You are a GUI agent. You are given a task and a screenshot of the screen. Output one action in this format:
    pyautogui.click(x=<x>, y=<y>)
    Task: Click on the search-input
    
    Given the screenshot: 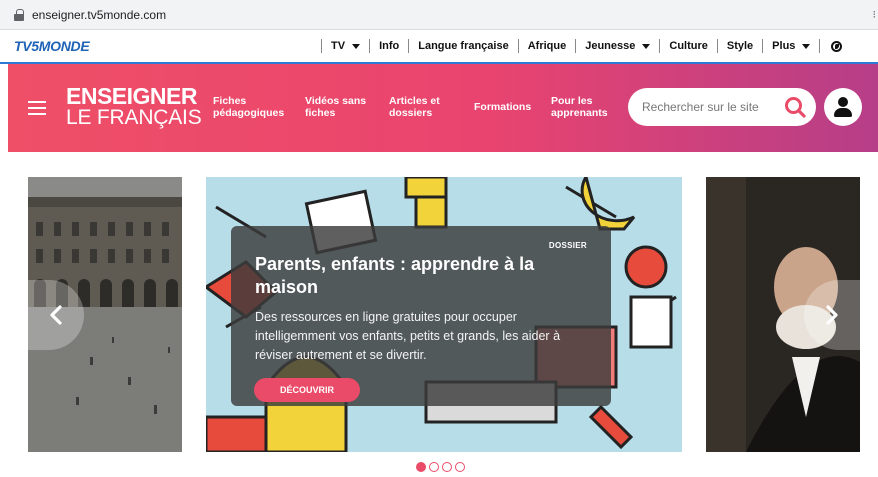 What is the action you would take?
    pyautogui.click(x=707, y=107)
    